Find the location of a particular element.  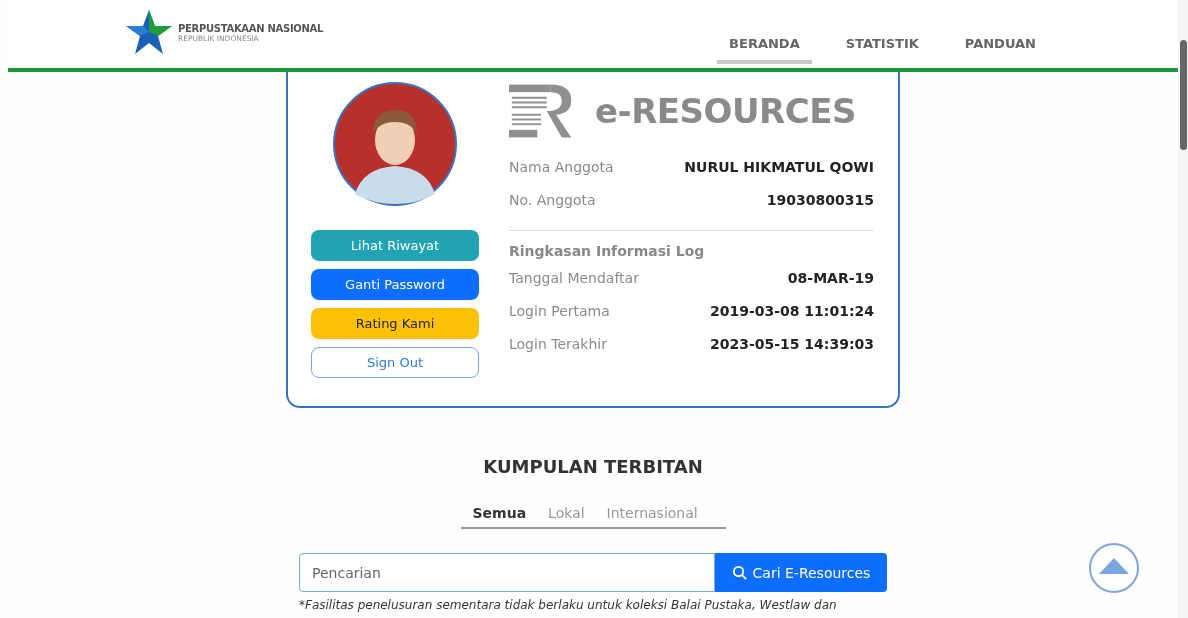

field-label: Login Pertama is located at coordinates (559, 310).